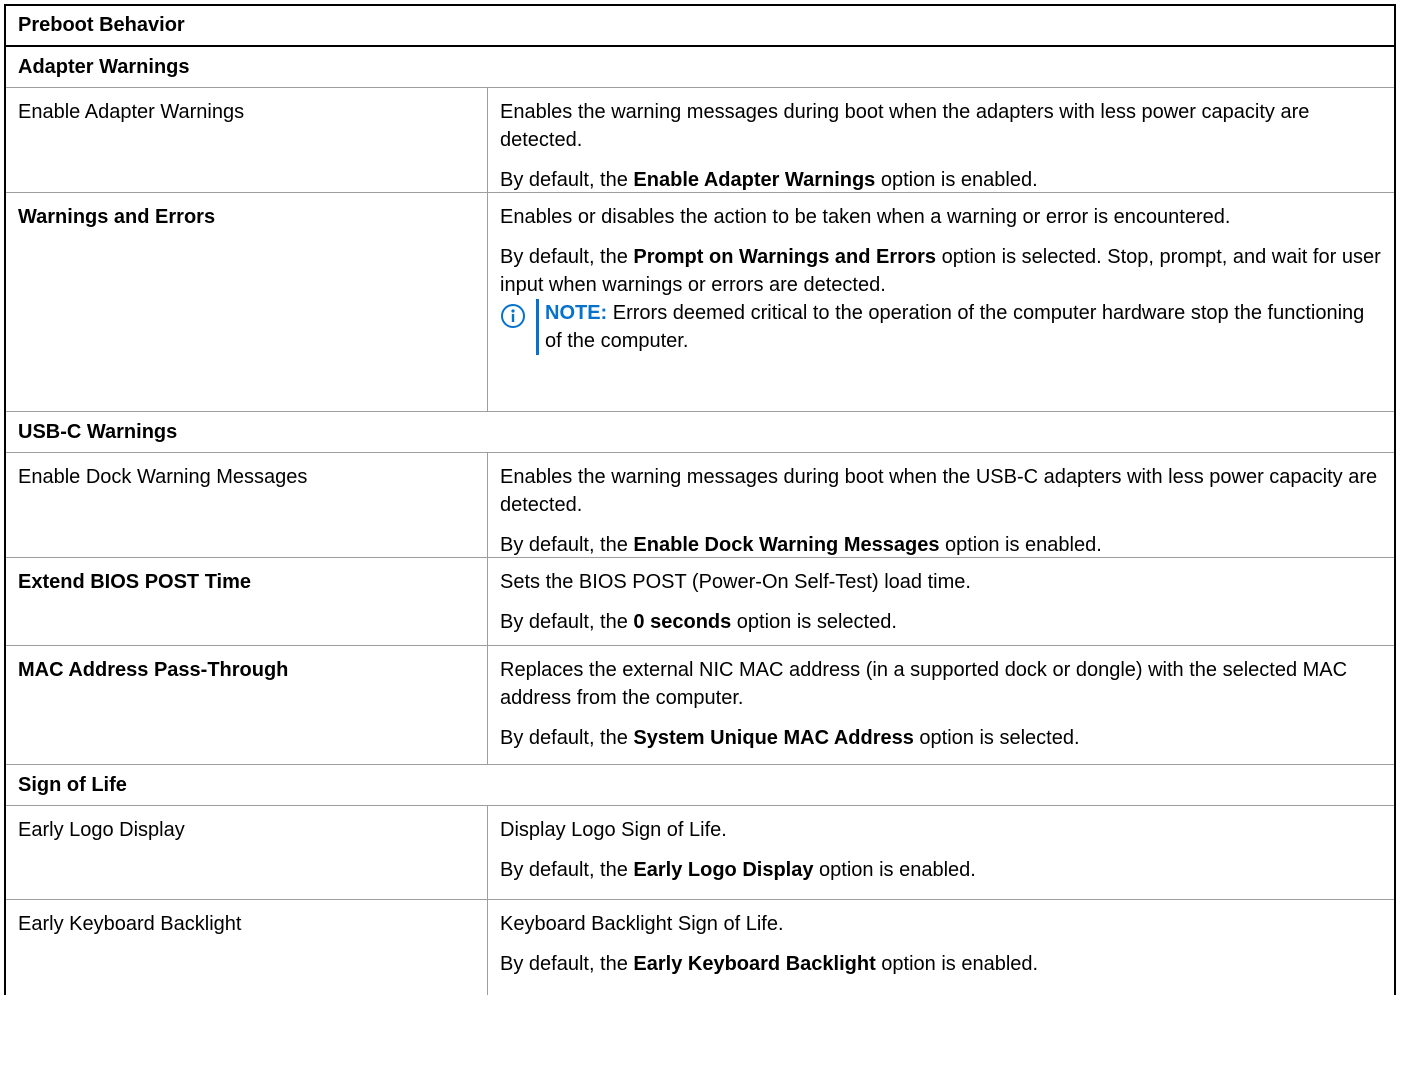  Describe the element at coordinates (786, 545) in the screenshot. I see `default-value: Enable Dock Warning Messages` at that location.